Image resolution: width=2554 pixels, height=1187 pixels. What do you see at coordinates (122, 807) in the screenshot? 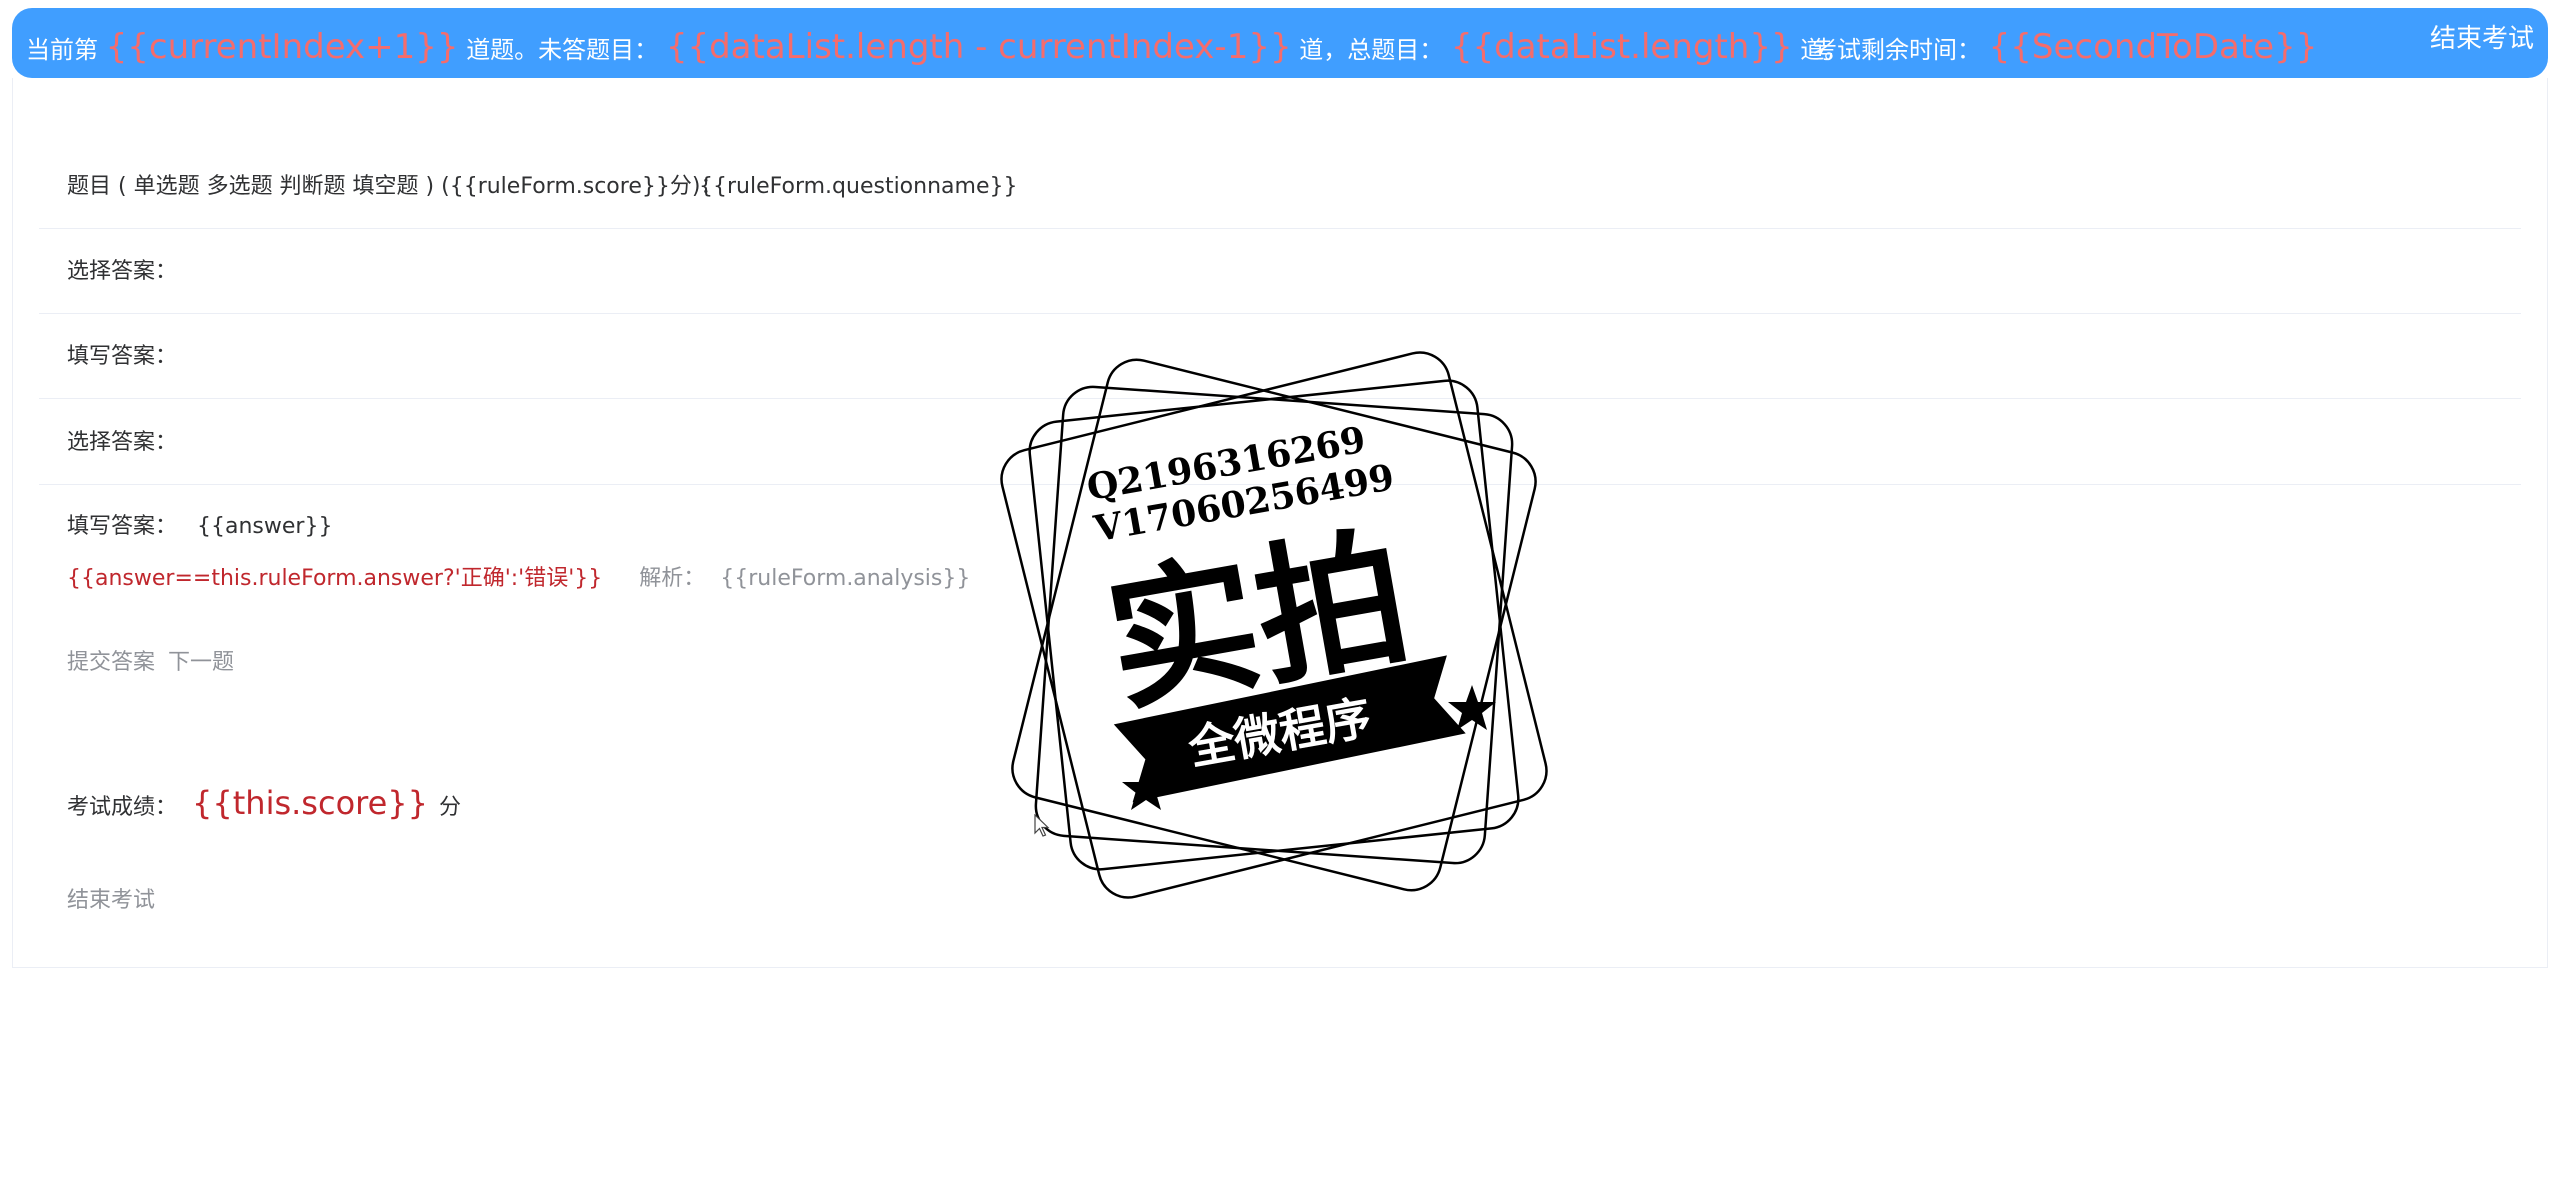
I see `score-label: 考试成绩：` at bounding box center [122, 807].